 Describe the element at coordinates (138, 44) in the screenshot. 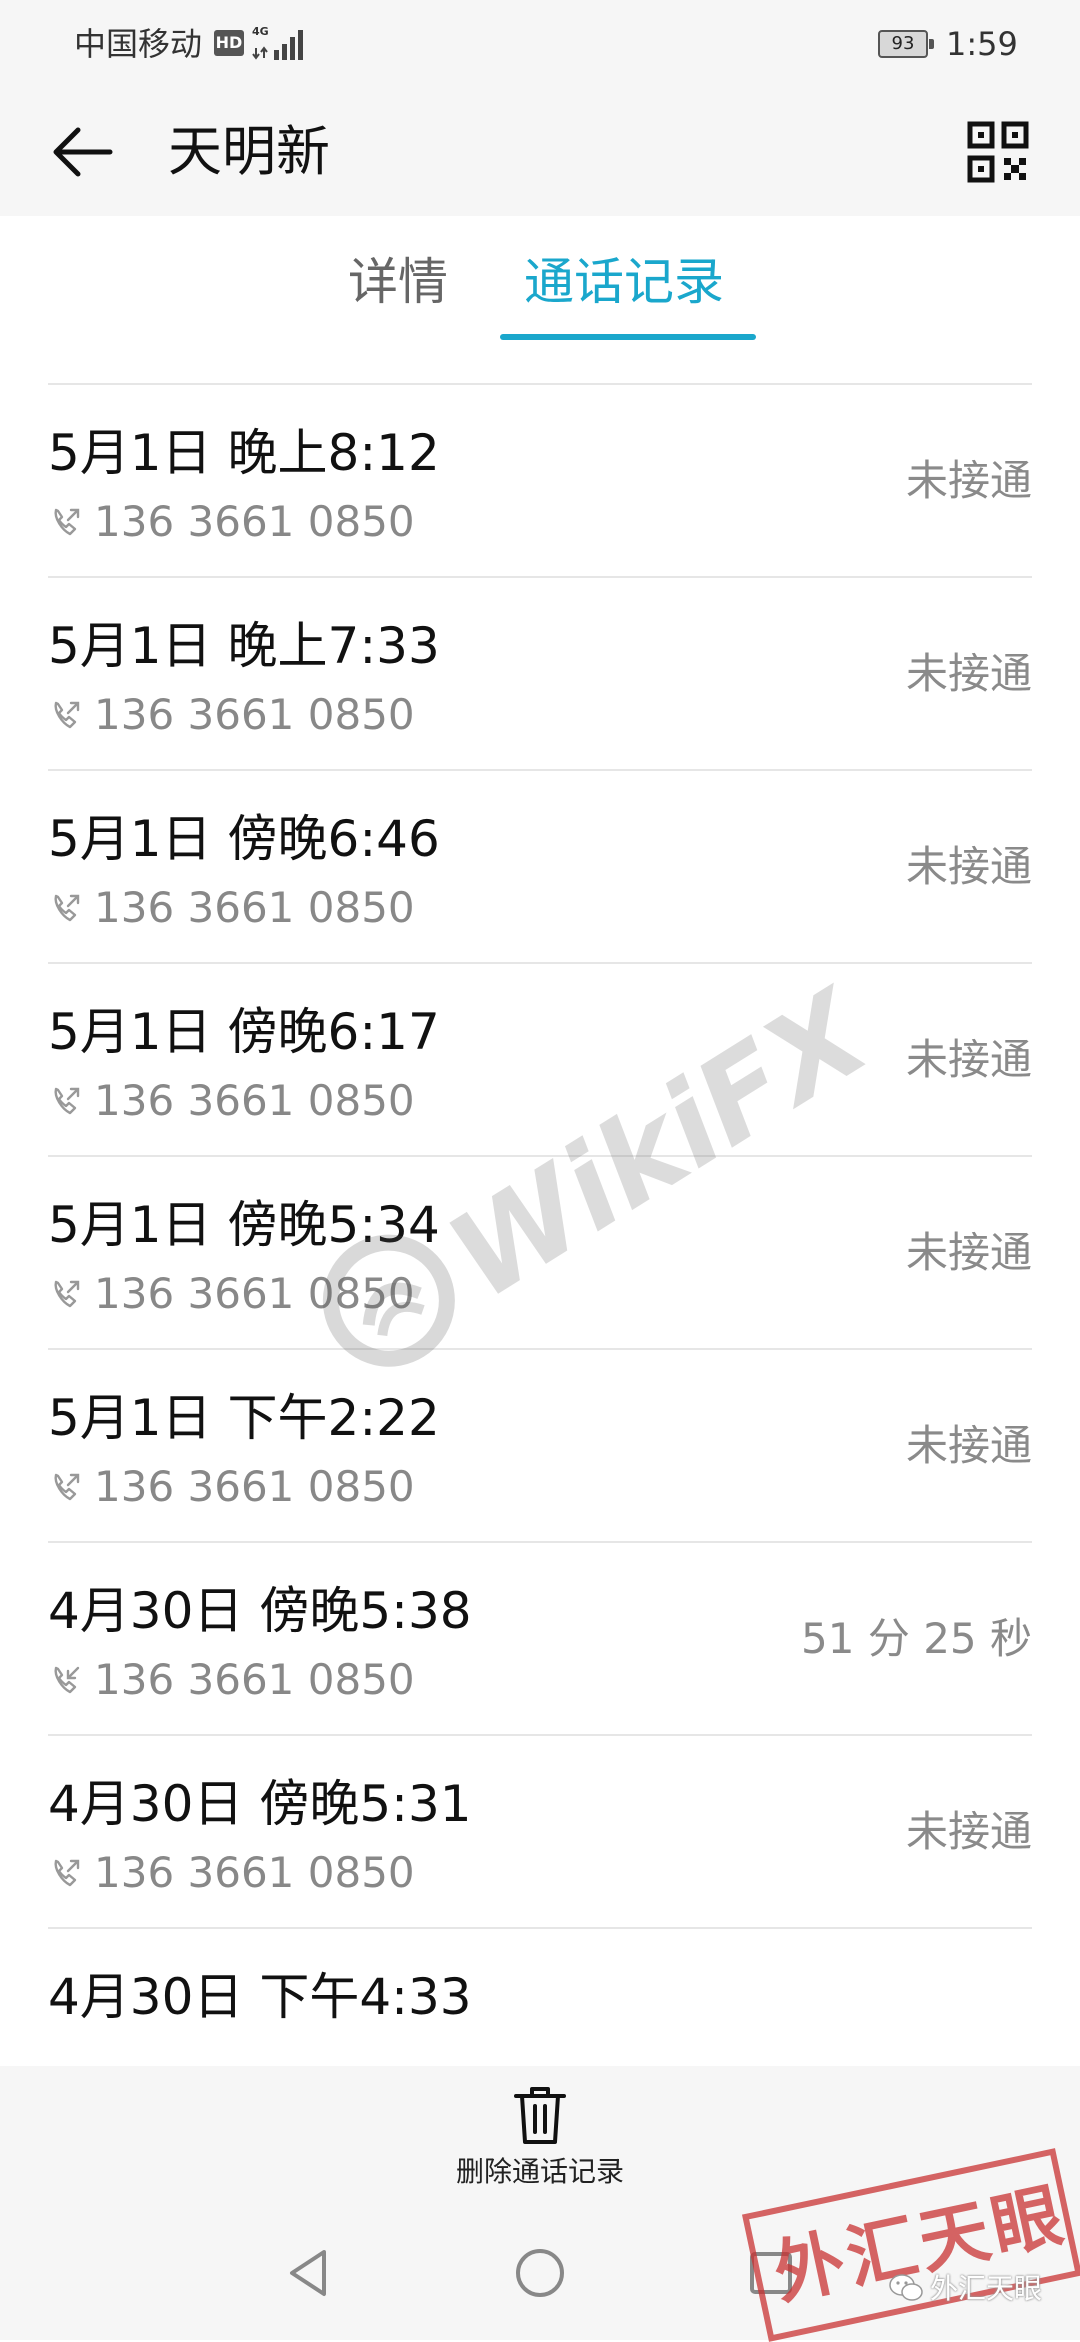

I see `carrier-name: 中国移动` at that location.